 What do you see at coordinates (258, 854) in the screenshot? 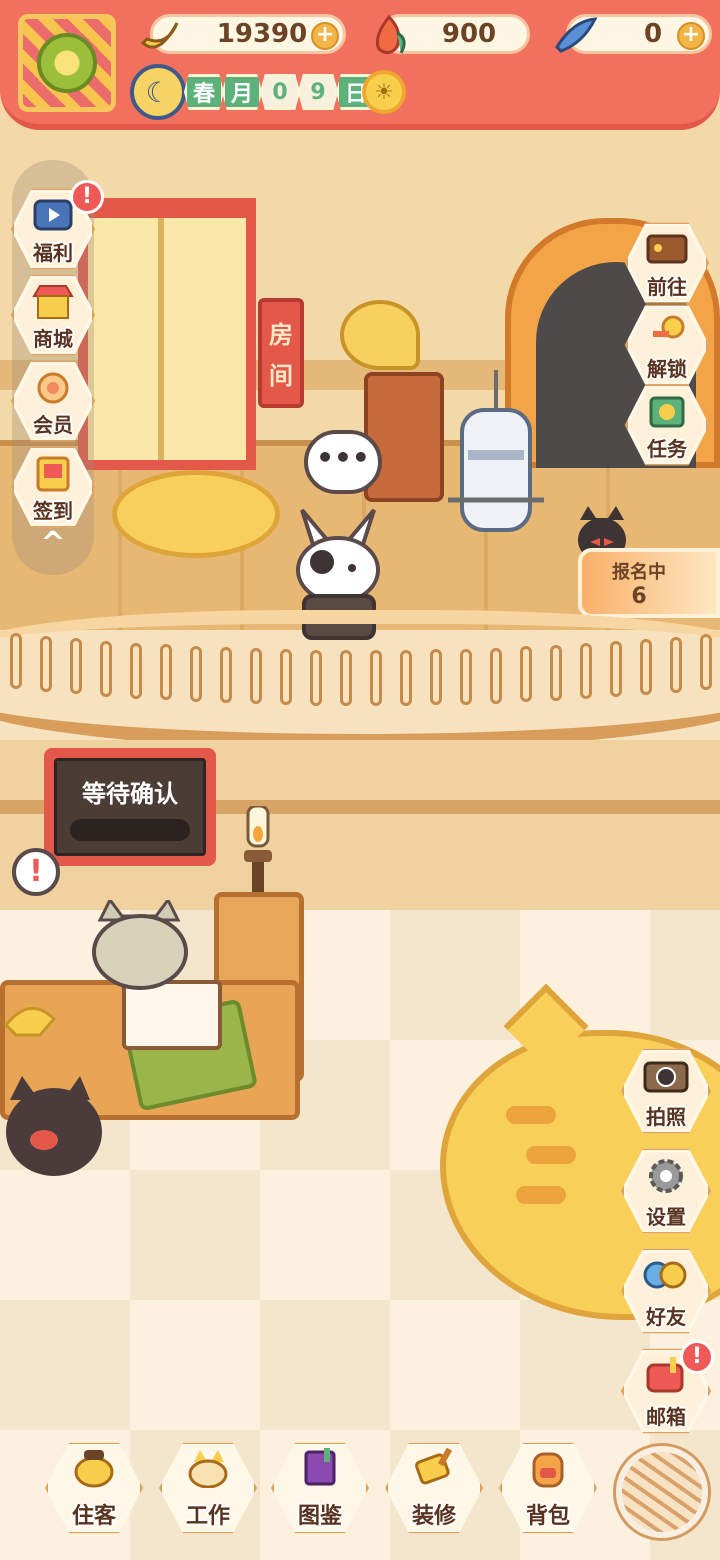
I see `oil-lamp` at bounding box center [258, 854].